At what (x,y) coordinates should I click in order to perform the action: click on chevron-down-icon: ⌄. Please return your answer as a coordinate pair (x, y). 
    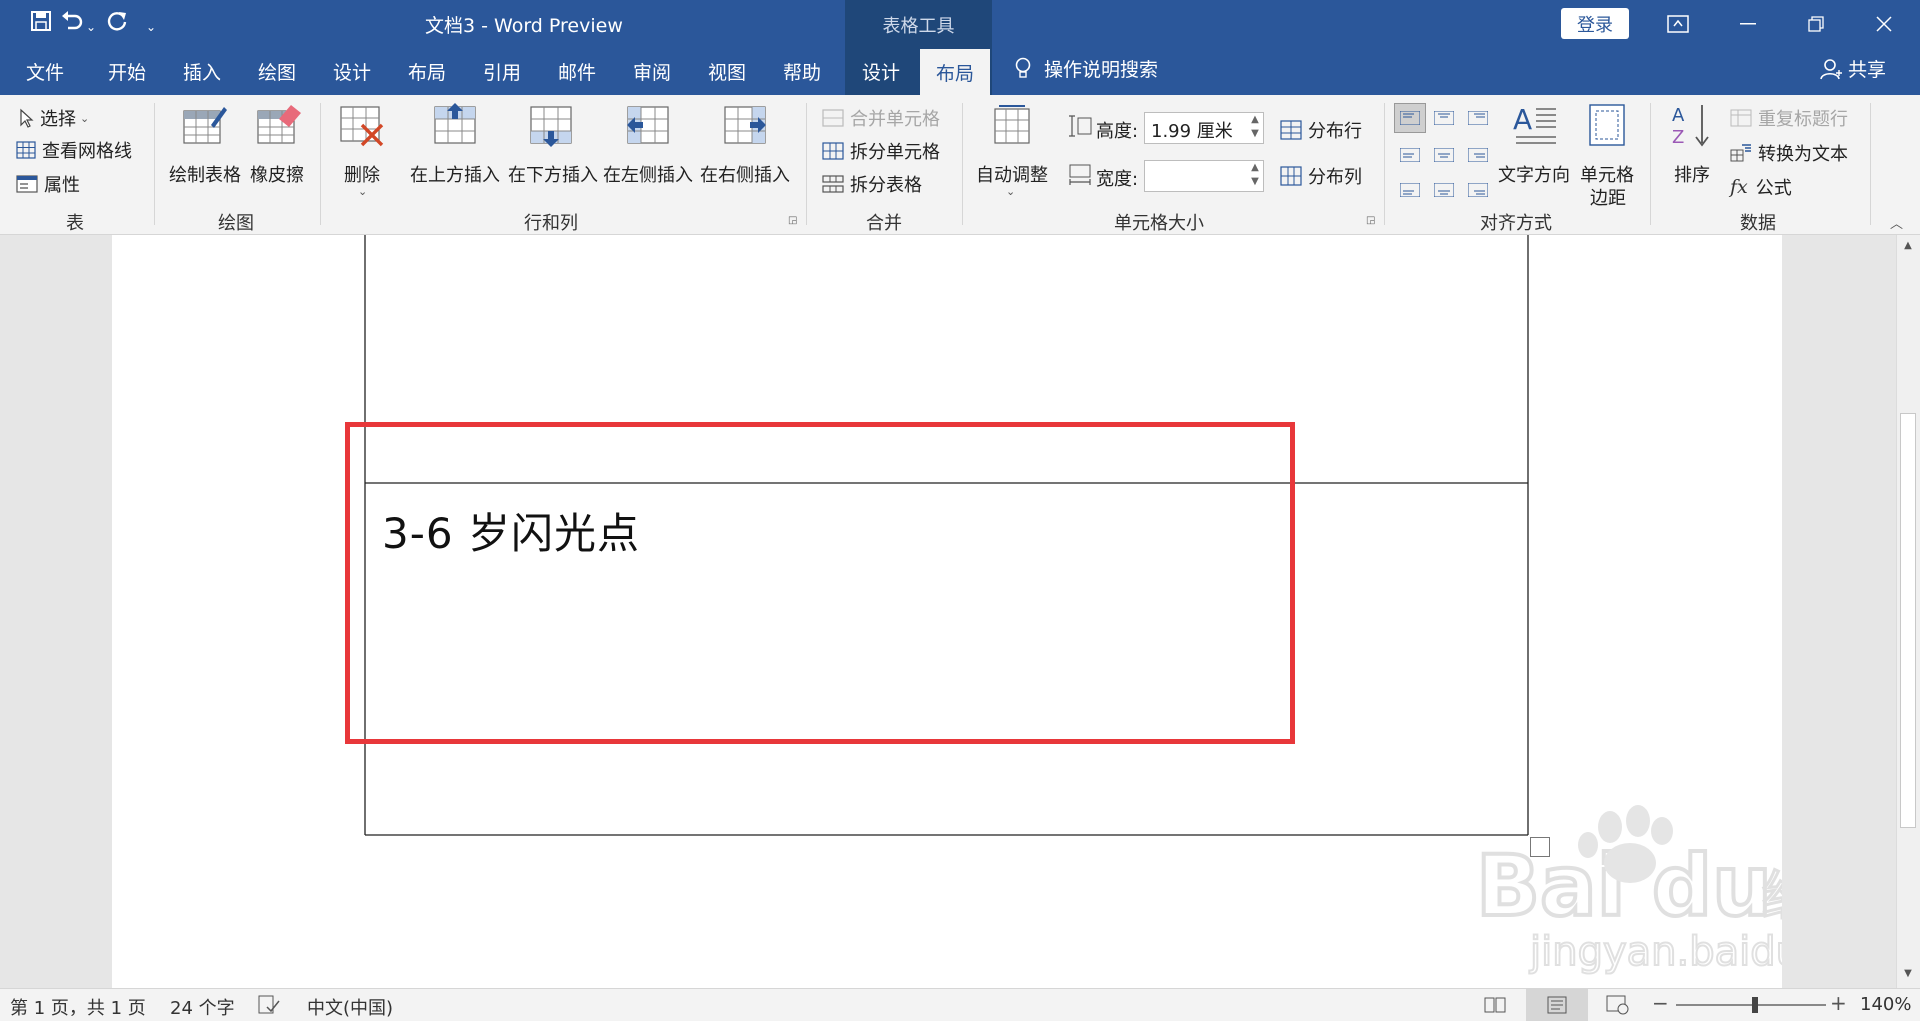
    Looking at the image, I should click on (85, 118).